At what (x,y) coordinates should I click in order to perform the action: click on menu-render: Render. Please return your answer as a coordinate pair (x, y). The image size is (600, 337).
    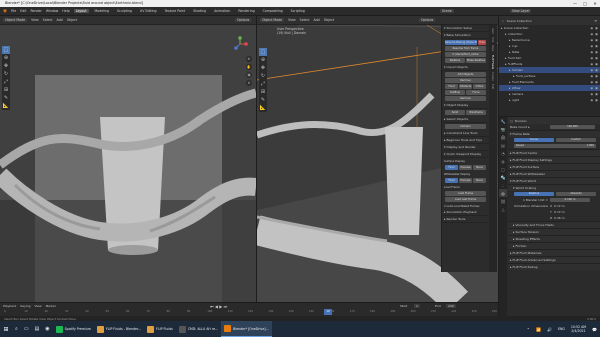
    Looking at the image, I should click on (35, 11).